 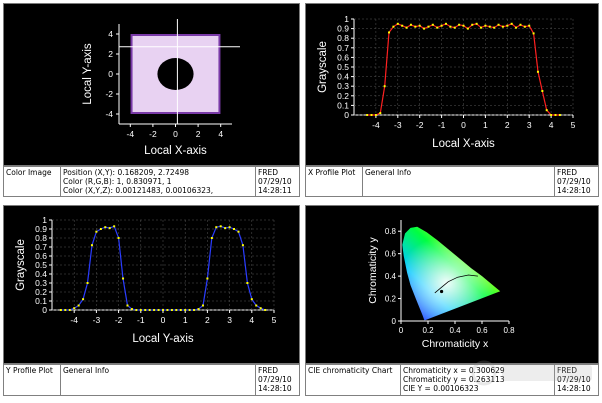 I want to click on x-tick-label: 0.8, so click(x=509, y=330).